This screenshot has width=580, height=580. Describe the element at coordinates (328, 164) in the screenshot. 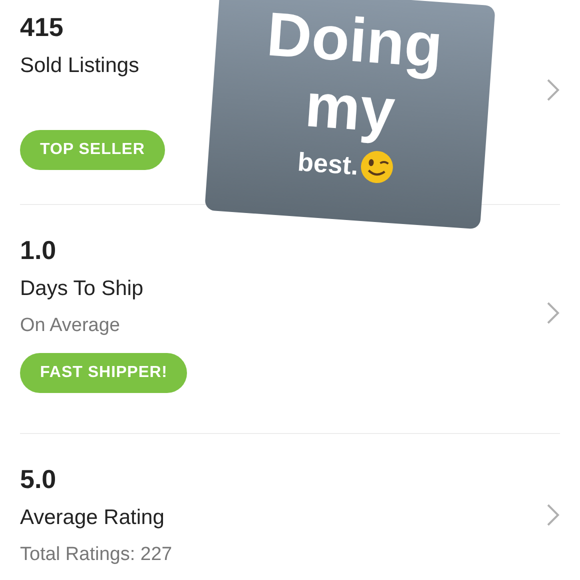

I see `sticker-text: best.` at that location.